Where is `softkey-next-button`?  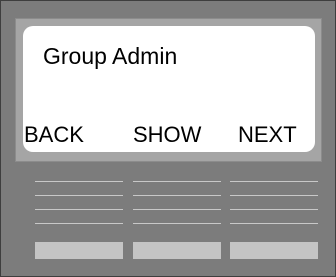
softkey-next-button is located at coordinates (274, 220).